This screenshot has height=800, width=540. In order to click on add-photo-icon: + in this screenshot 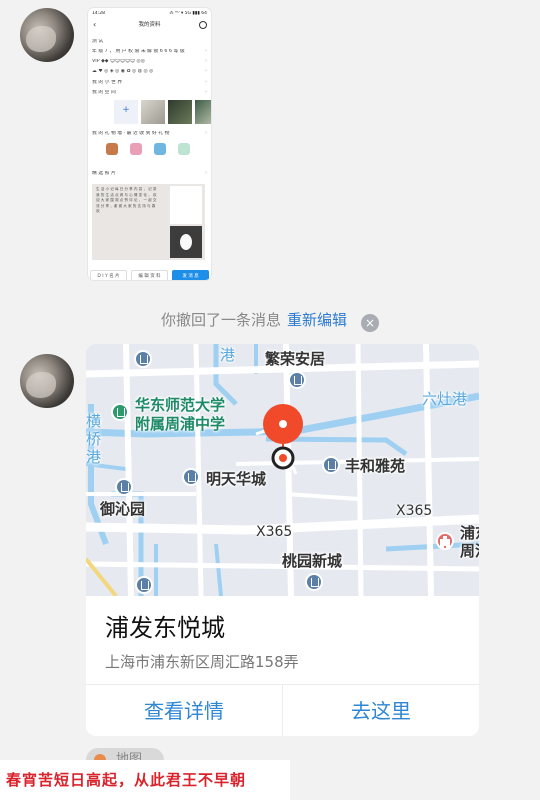, I will do `click(126, 112)`.